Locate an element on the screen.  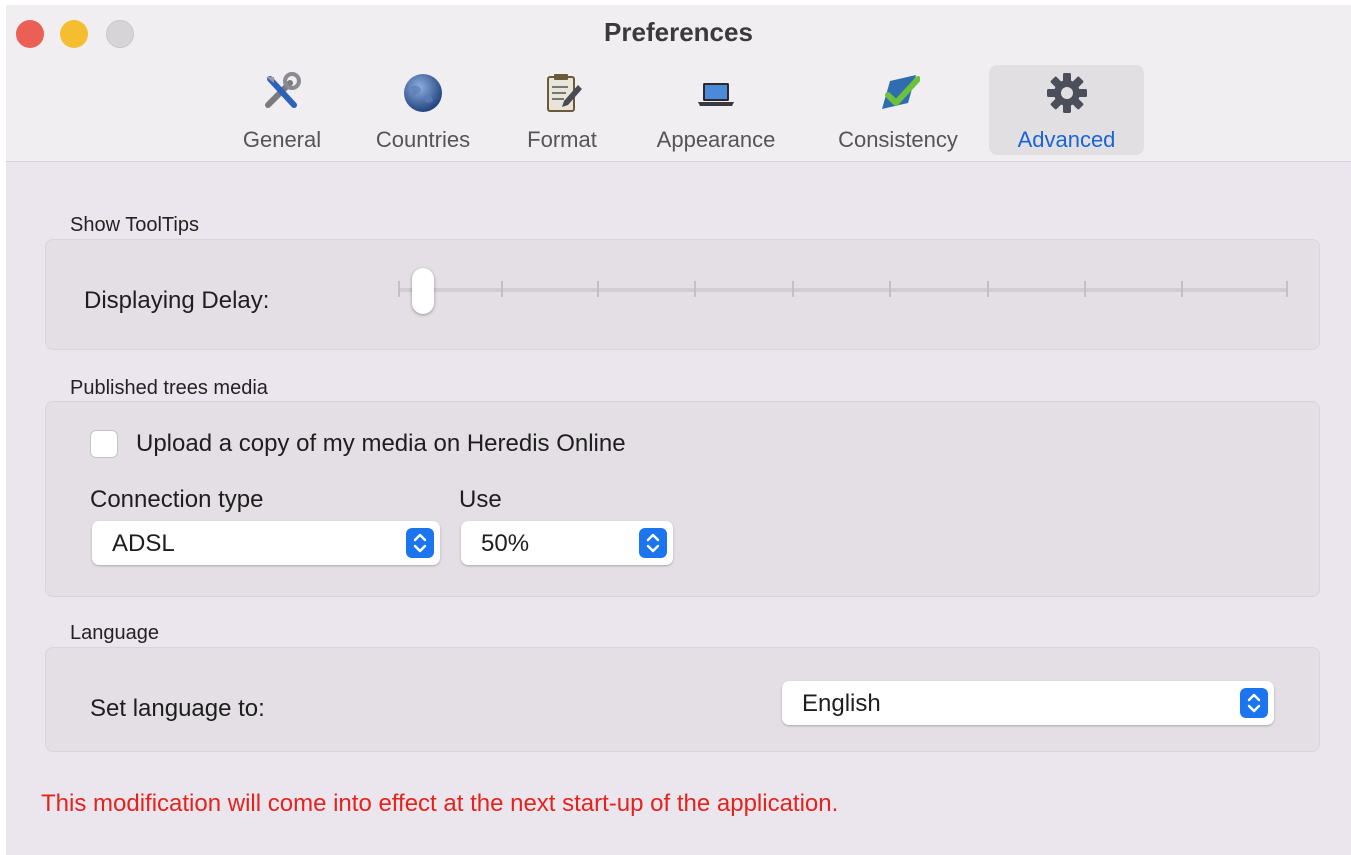
use-value: 50% is located at coordinates (505, 543).